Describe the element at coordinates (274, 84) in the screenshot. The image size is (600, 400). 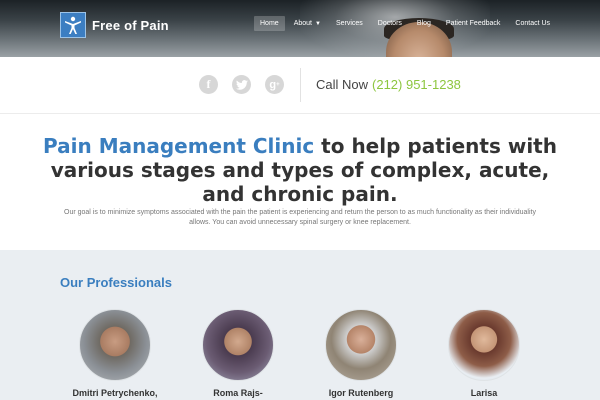
I see `google-plus-icon: g +` at that location.